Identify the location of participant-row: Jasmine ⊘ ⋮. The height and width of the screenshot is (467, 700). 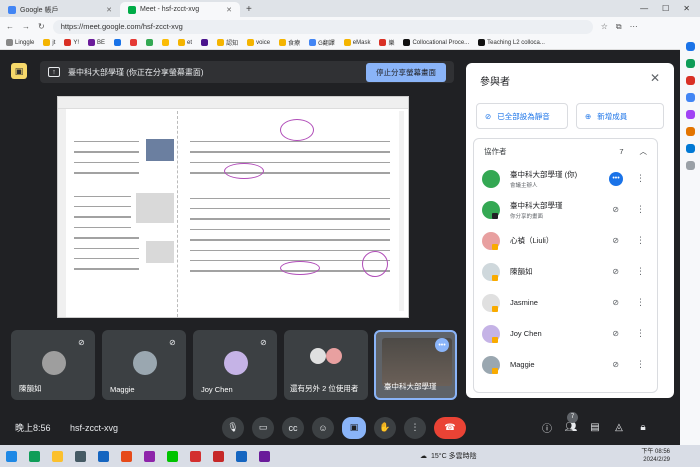
(565, 302).